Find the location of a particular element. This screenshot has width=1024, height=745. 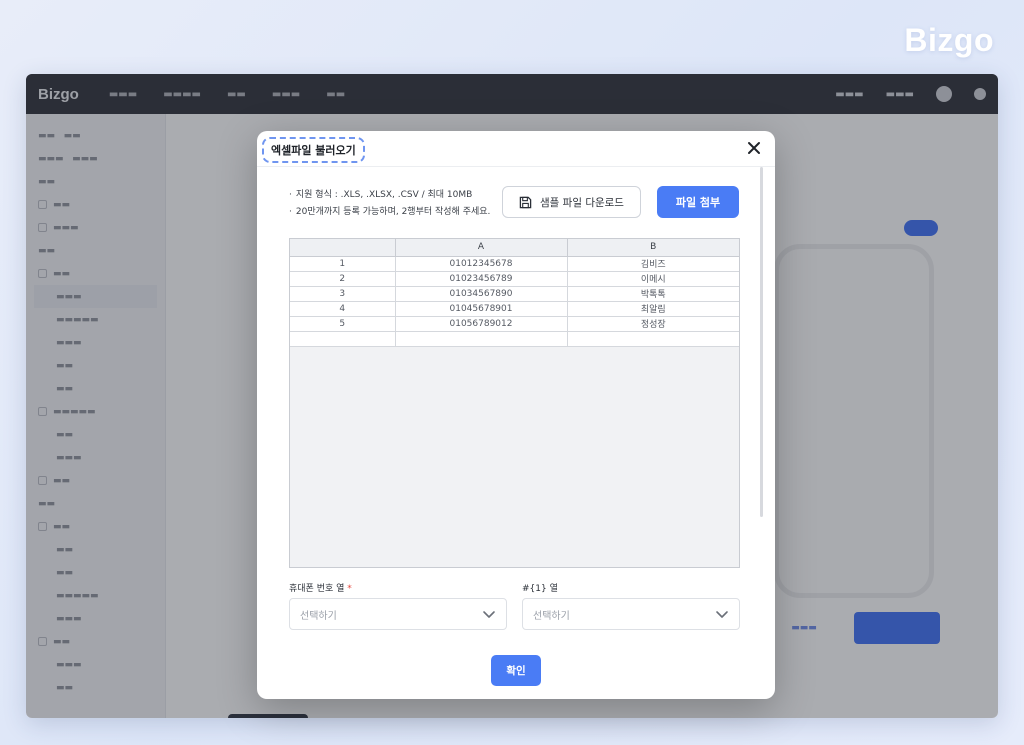

table-row: 4 01045678901 최알림 is located at coordinates (514, 309).